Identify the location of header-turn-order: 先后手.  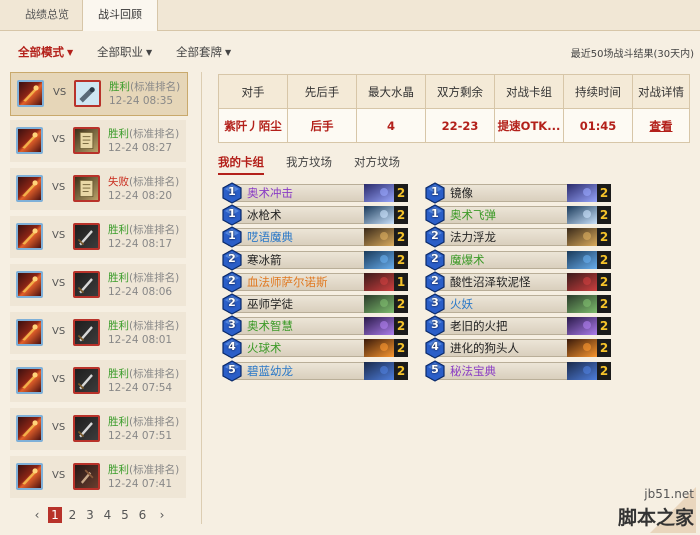
(322, 91).